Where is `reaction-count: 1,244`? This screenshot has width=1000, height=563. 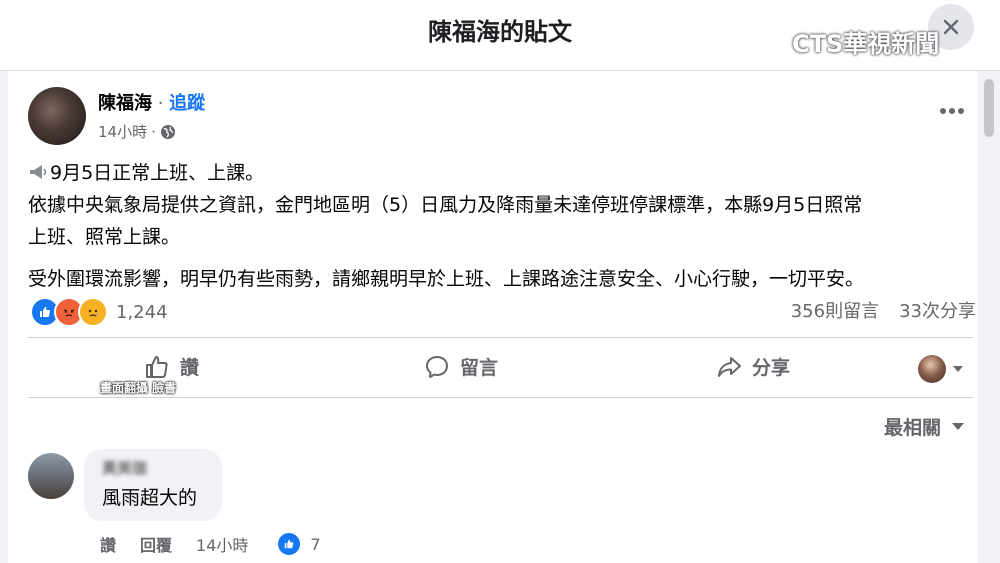
reaction-count: 1,244 is located at coordinates (142, 312).